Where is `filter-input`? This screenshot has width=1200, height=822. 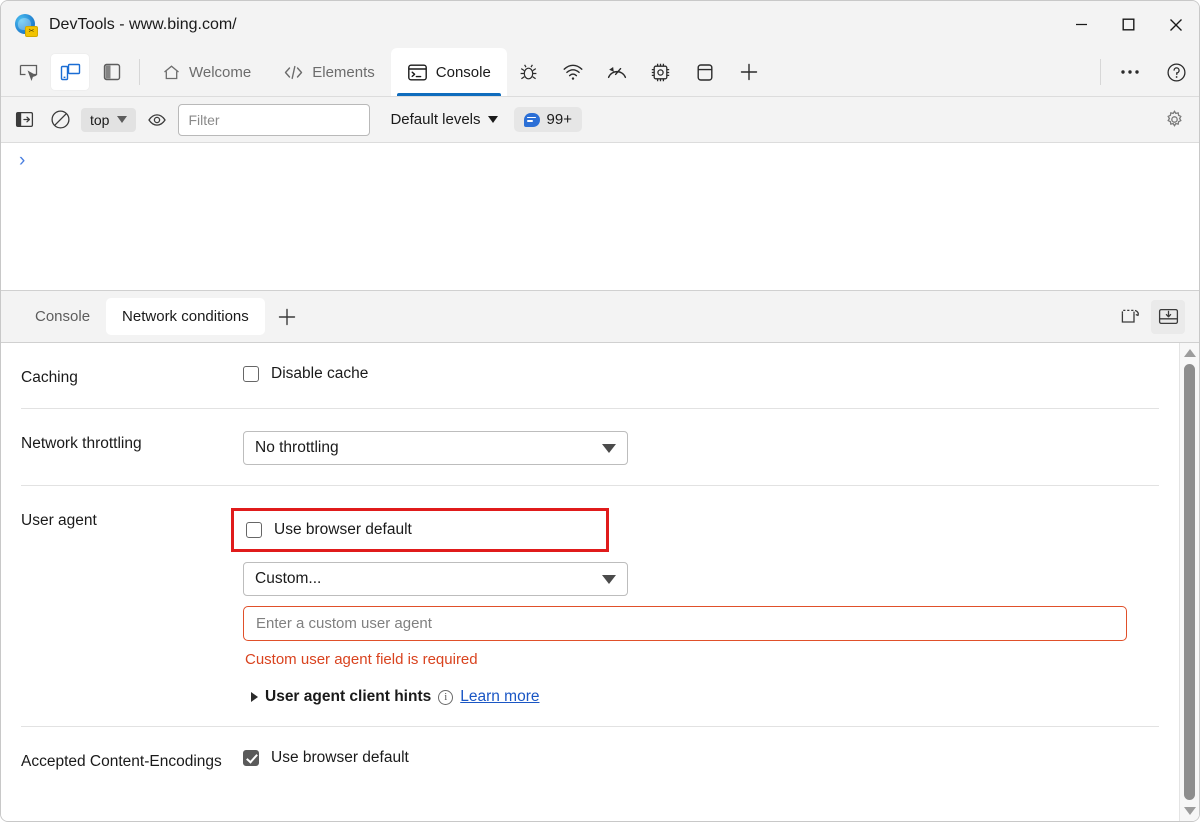 filter-input is located at coordinates (274, 119).